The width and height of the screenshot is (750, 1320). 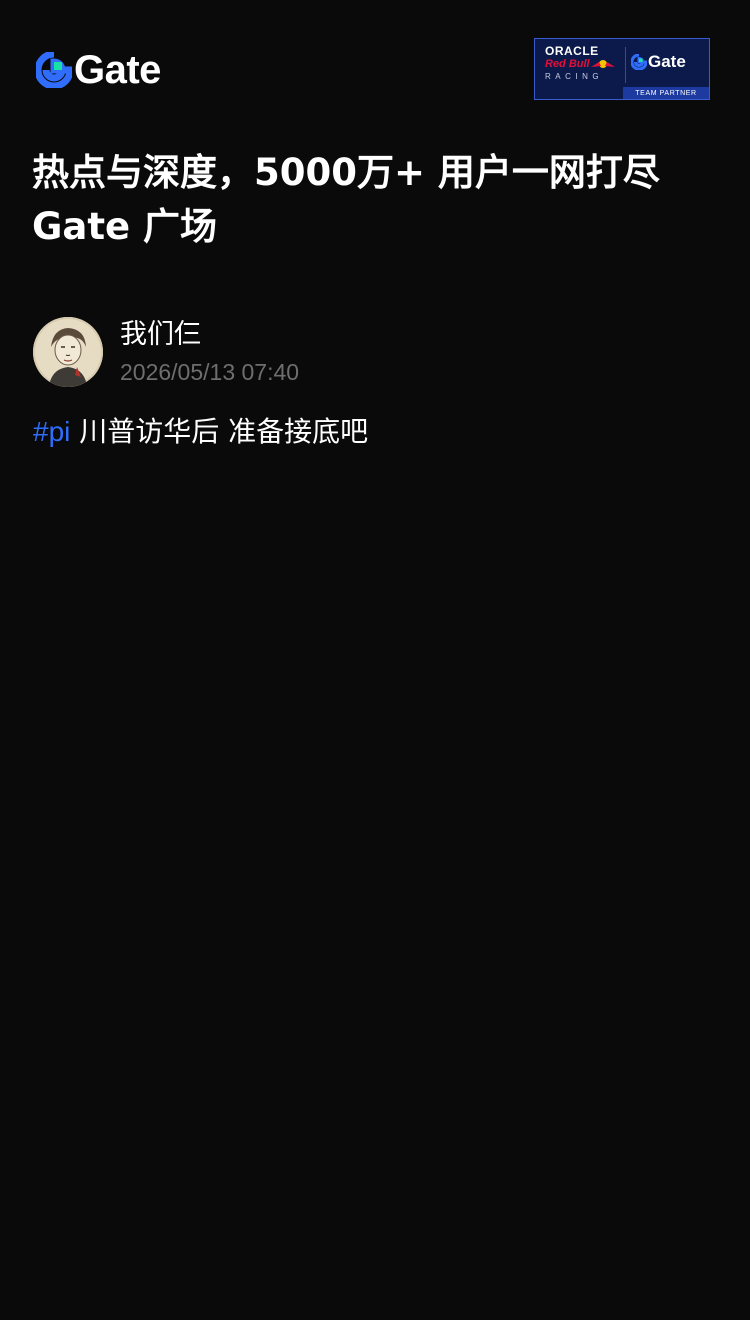 I want to click on partner-gate-logo: Gate, so click(x=658, y=62).